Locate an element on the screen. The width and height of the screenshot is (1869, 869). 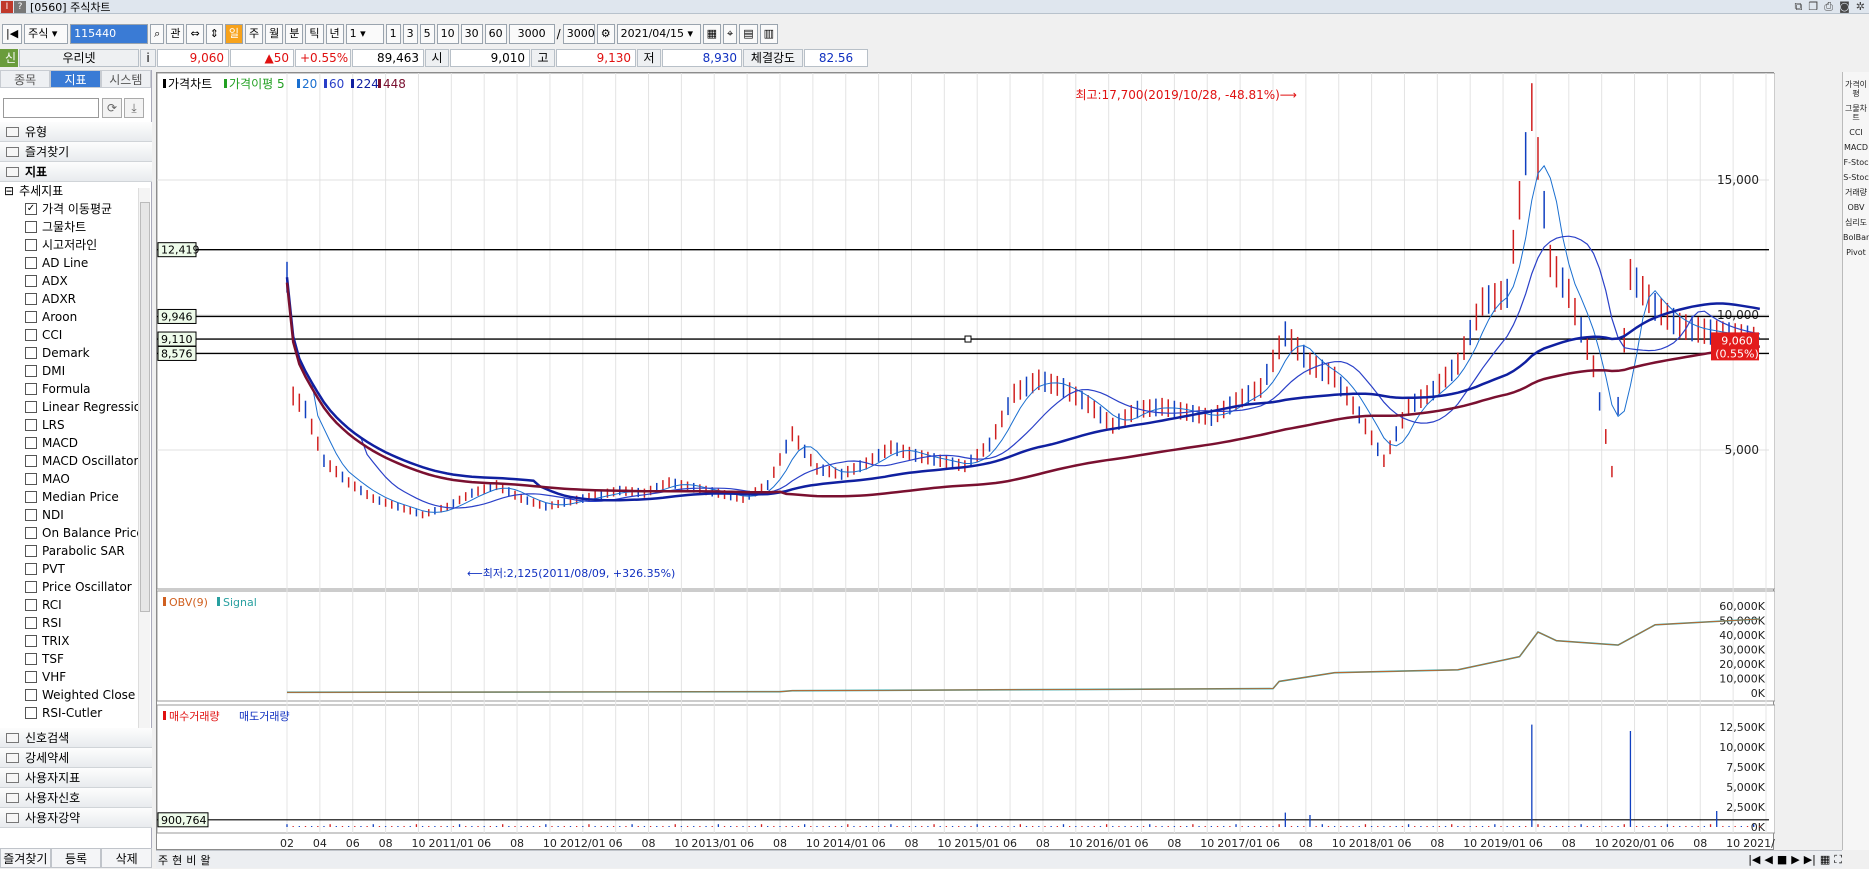
indicator-checkbox: ✓ is located at coordinates (31, 209).